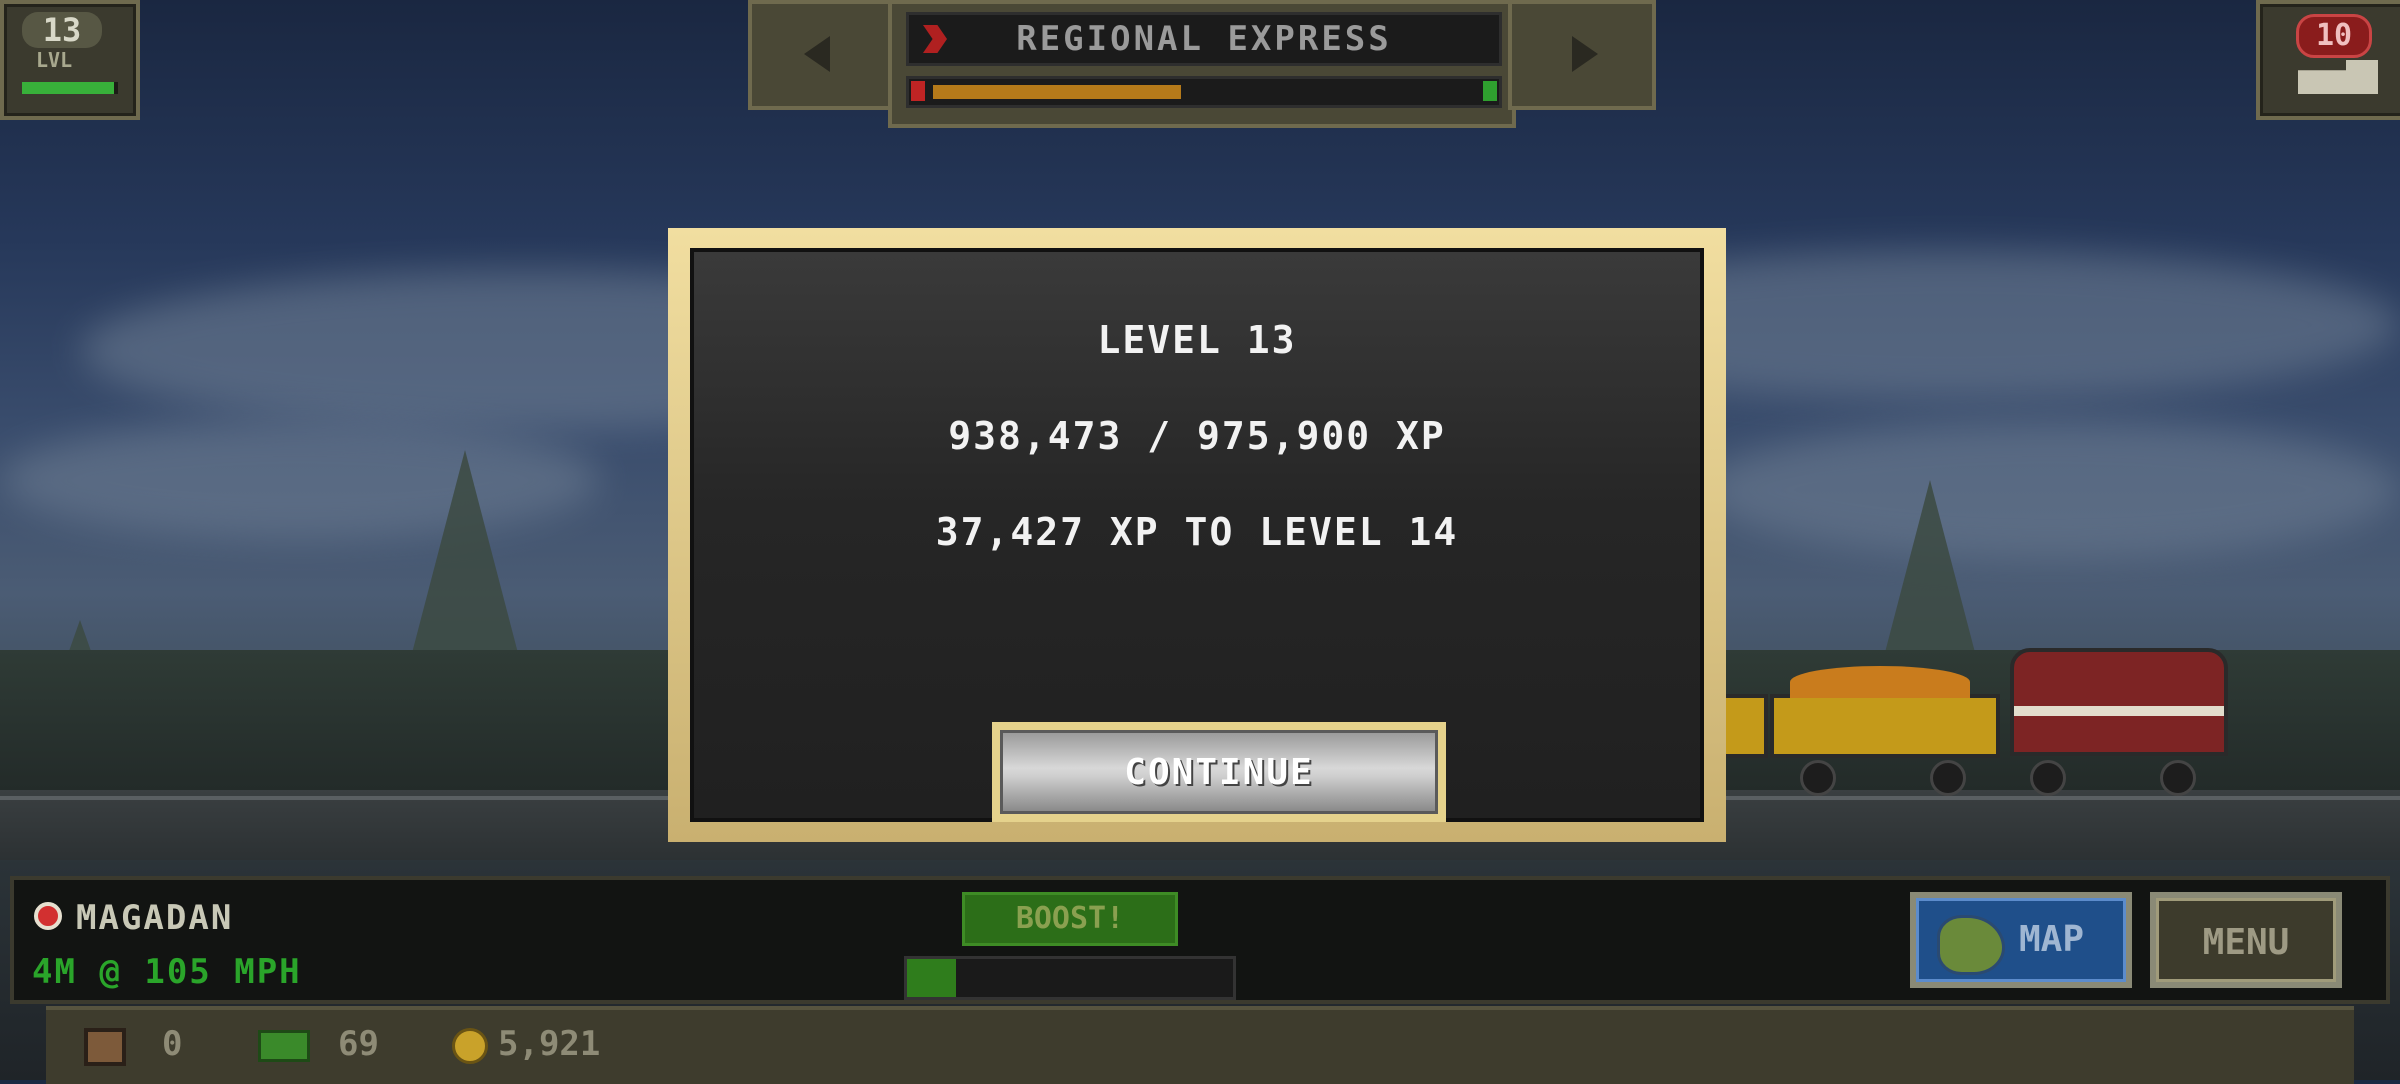  I want to click on level-label: LVL, so click(54, 60).